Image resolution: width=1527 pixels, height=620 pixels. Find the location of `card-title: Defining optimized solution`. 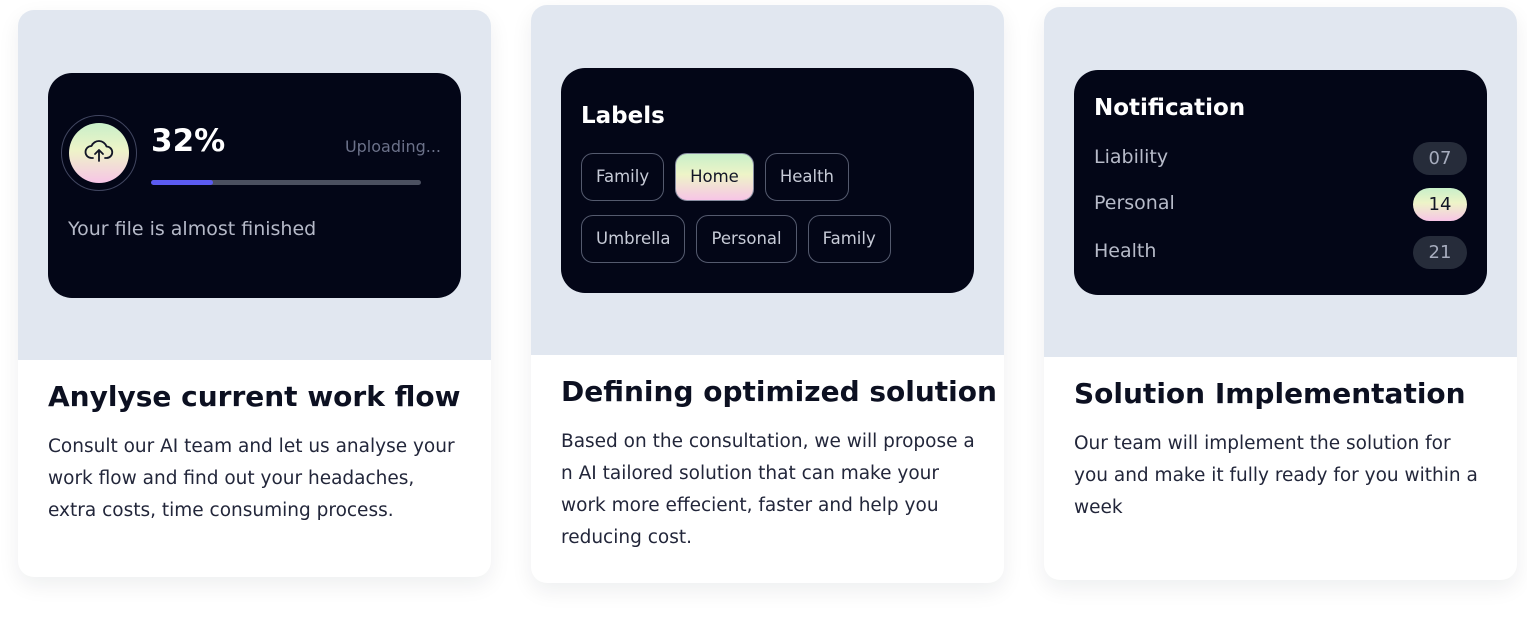

card-title: Defining optimized solution is located at coordinates (779, 391).